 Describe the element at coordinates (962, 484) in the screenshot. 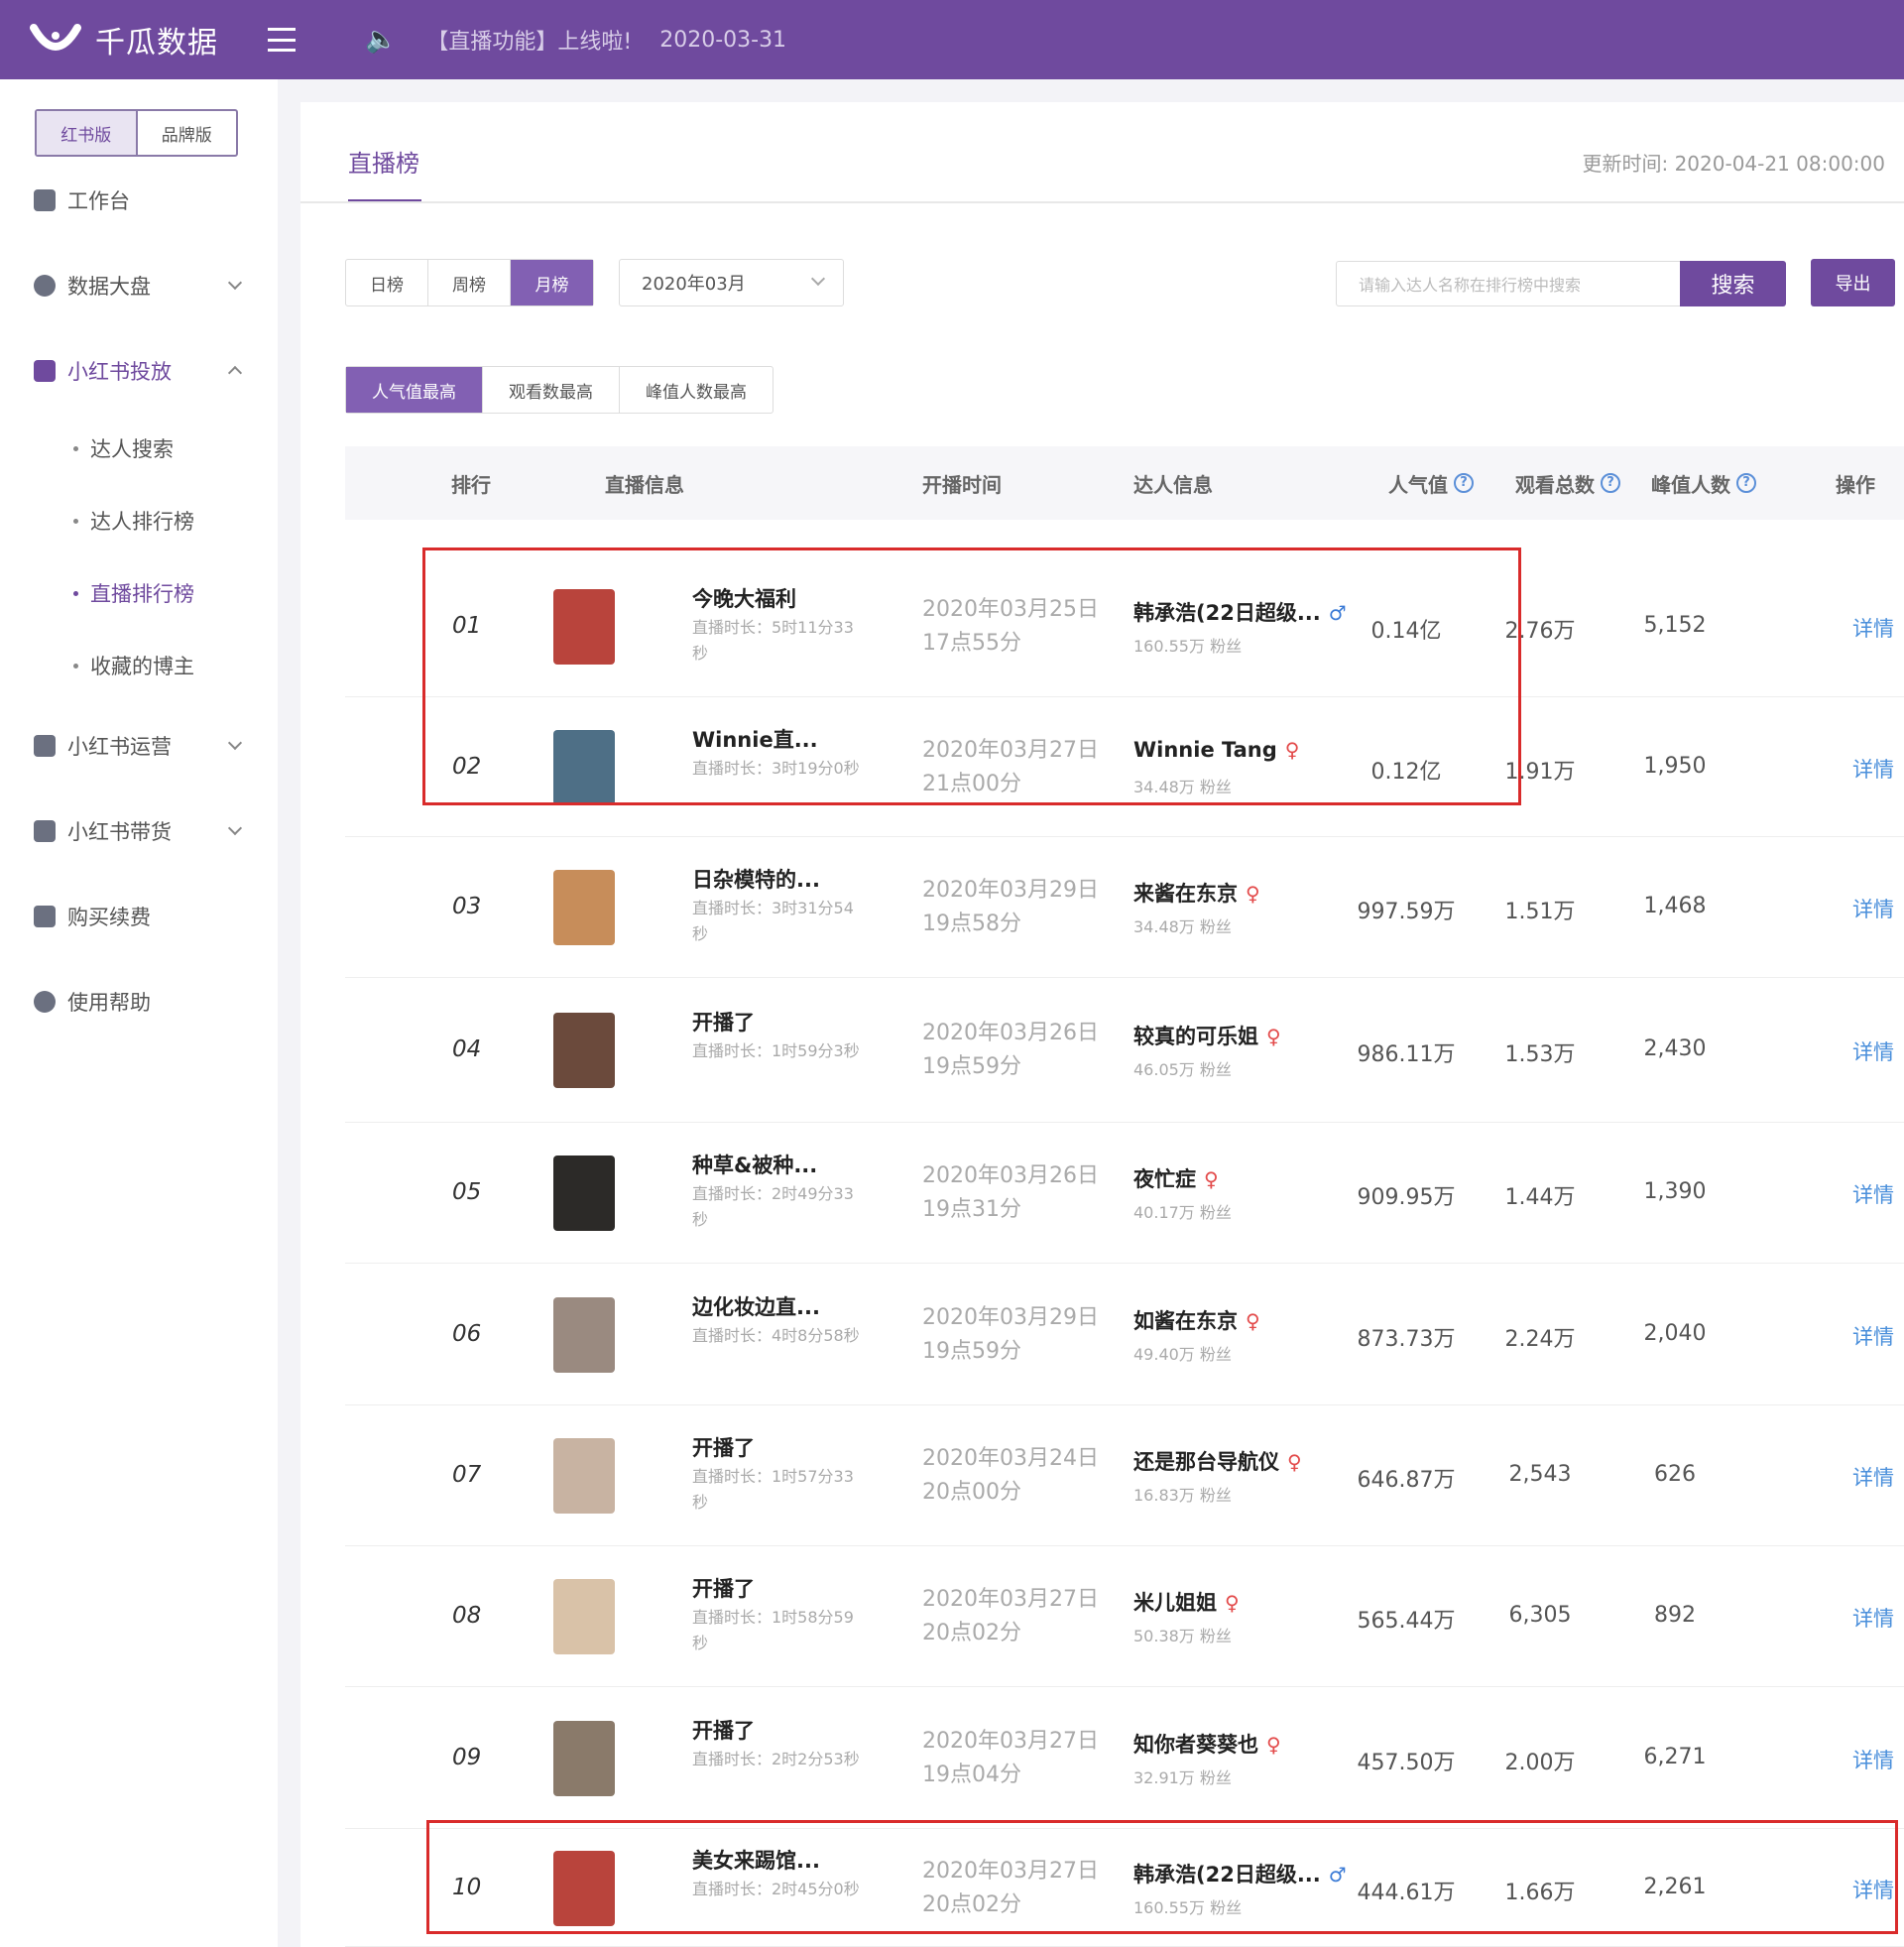

I see `column-header-start-time: 开播时间` at that location.